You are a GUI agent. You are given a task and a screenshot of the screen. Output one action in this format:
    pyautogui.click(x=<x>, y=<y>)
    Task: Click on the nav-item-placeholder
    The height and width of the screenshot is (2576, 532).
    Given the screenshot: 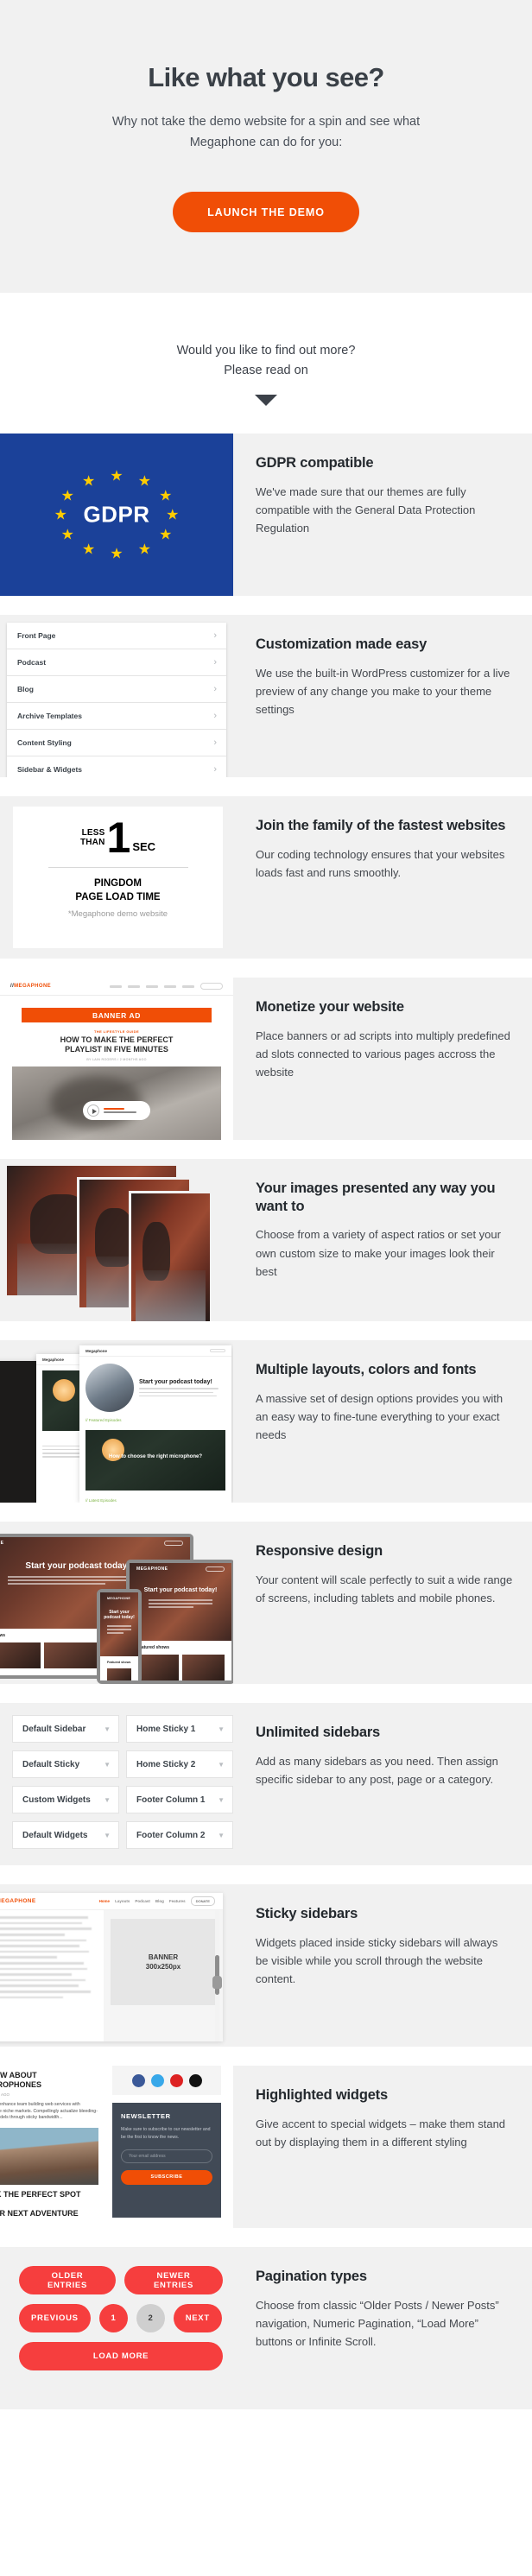 What is the action you would take?
    pyautogui.click(x=152, y=986)
    